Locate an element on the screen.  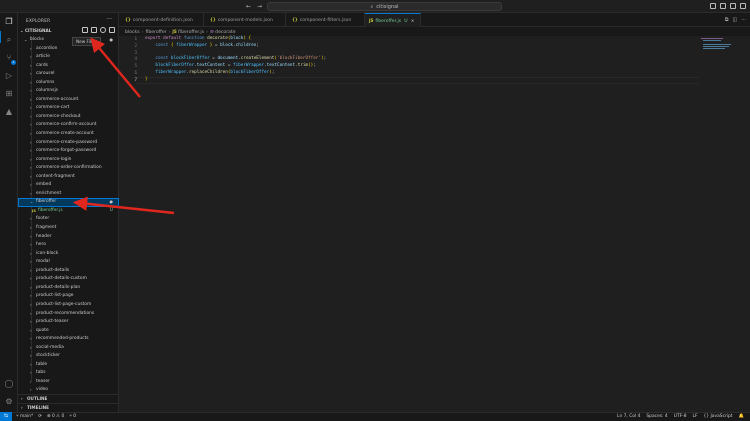
folder-item: › commerce-forgot-password is located at coordinates (68, 151).